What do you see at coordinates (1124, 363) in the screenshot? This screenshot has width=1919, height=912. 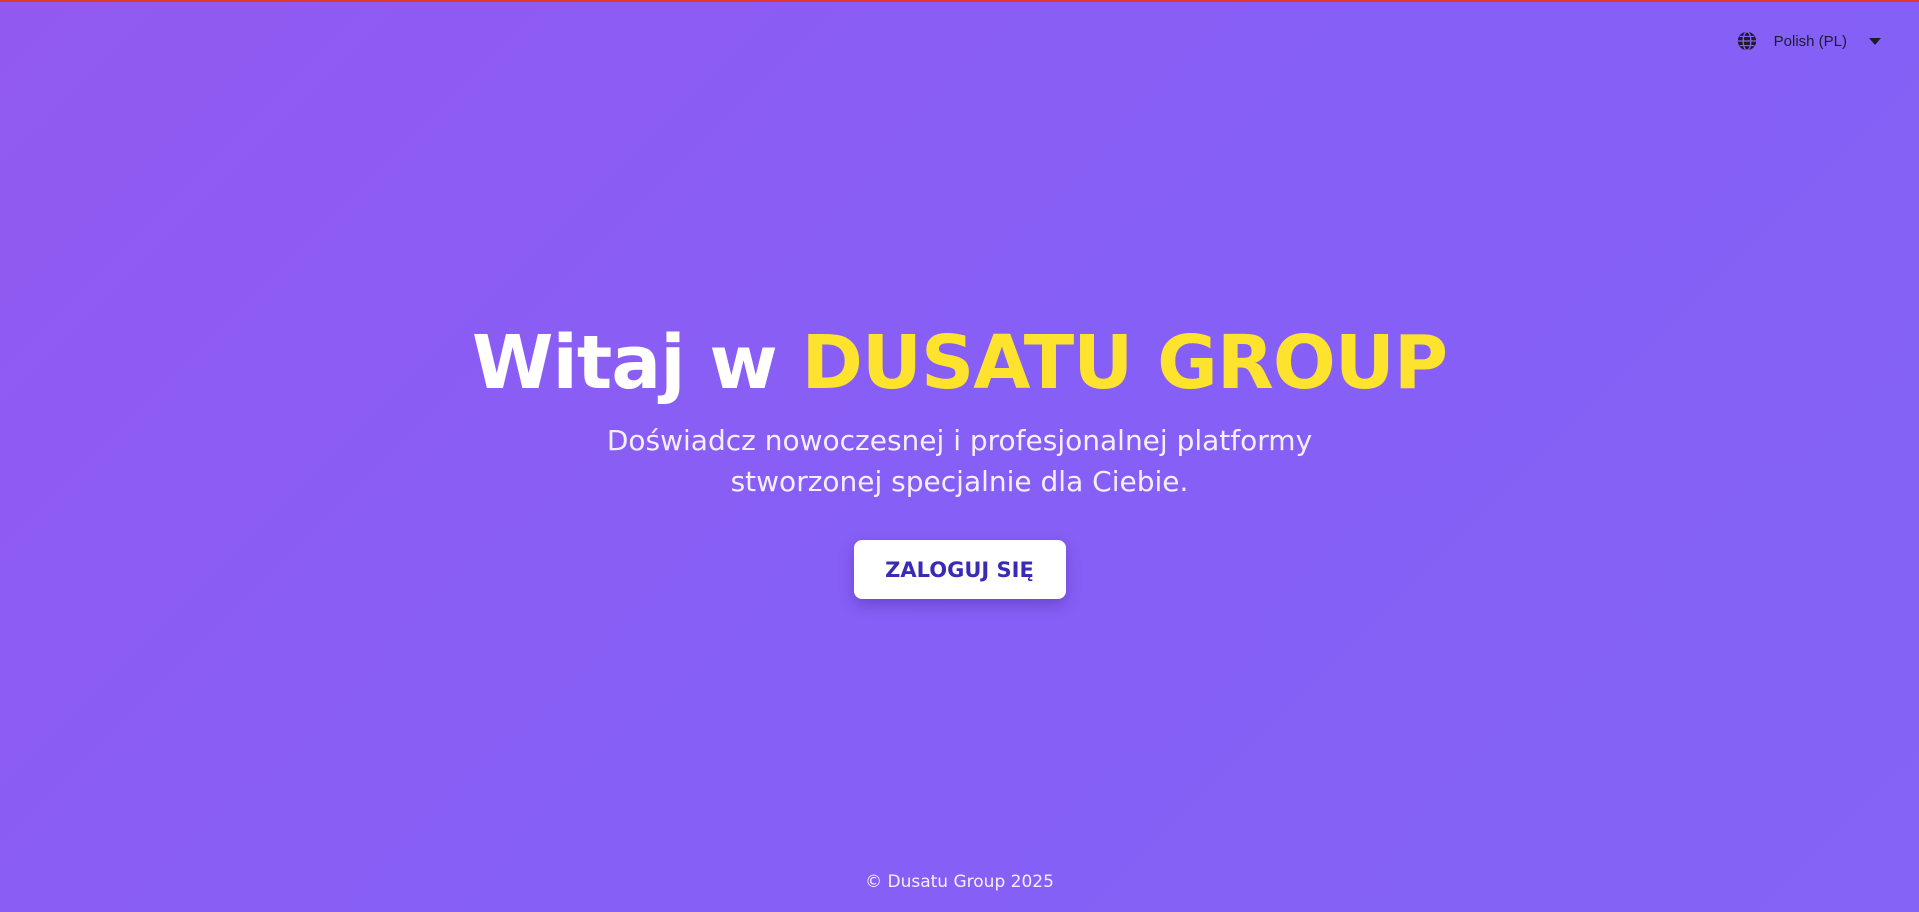 I see `title-brand: DUSATU GROUP` at bounding box center [1124, 363].